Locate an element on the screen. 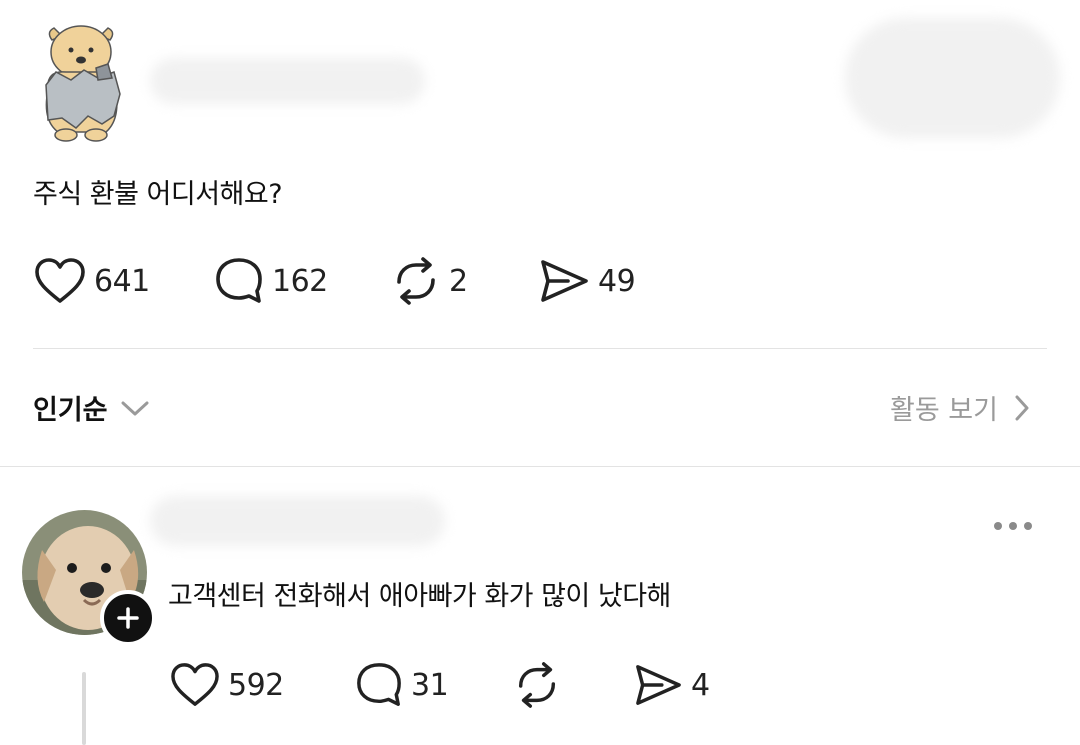  reply-share-button: 4 is located at coordinates (671, 685).